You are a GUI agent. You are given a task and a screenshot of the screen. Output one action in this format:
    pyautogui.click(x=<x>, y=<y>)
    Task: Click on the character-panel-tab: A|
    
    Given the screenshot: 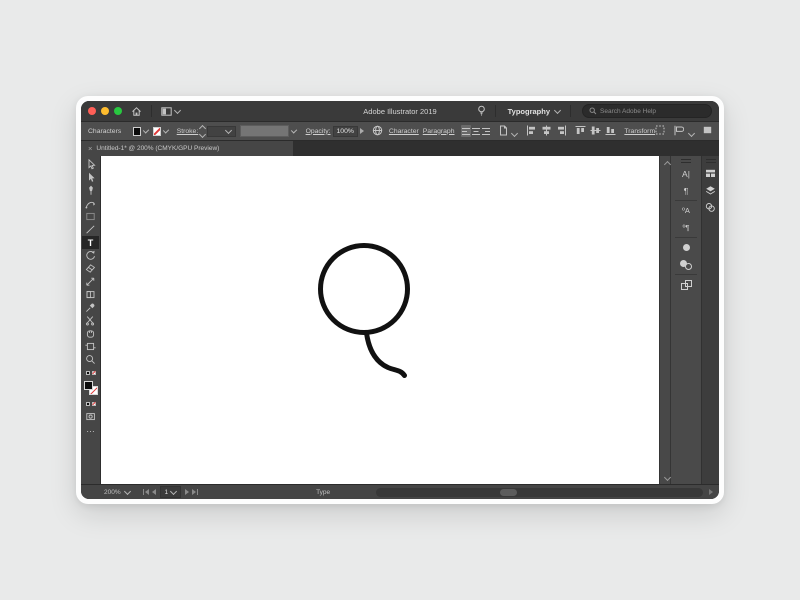 What is the action you would take?
    pyautogui.click(x=686, y=173)
    